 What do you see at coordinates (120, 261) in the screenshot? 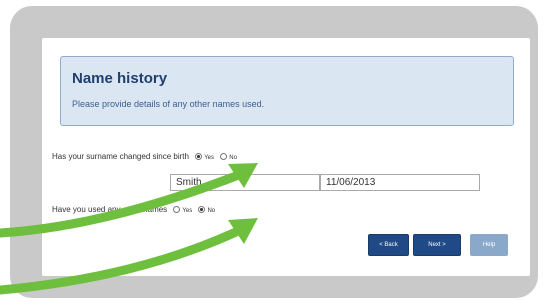
I see `arrow-2-shaft` at bounding box center [120, 261].